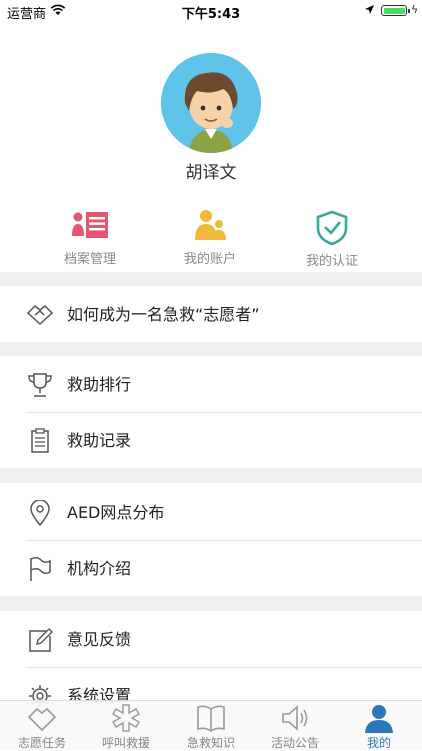  I want to click on menu-row-org: 机构介绍, so click(211, 568).